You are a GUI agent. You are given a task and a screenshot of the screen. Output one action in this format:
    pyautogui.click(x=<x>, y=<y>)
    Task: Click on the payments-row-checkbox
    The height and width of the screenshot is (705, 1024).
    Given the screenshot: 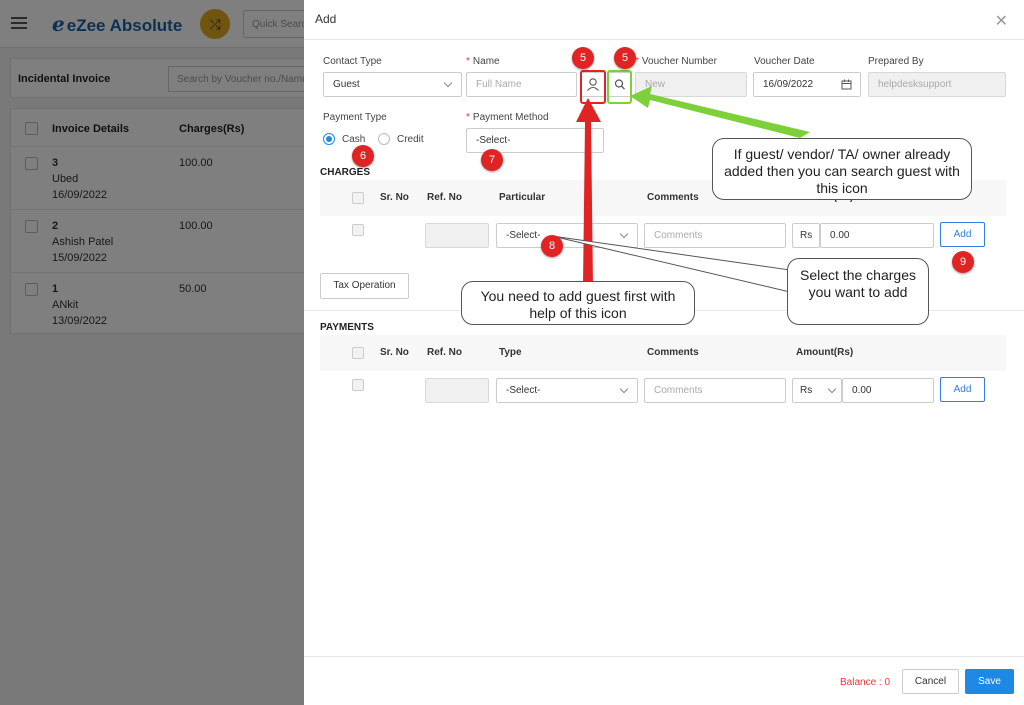 What is the action you would take?
    pyautogui.click(x=358, y=385)
    